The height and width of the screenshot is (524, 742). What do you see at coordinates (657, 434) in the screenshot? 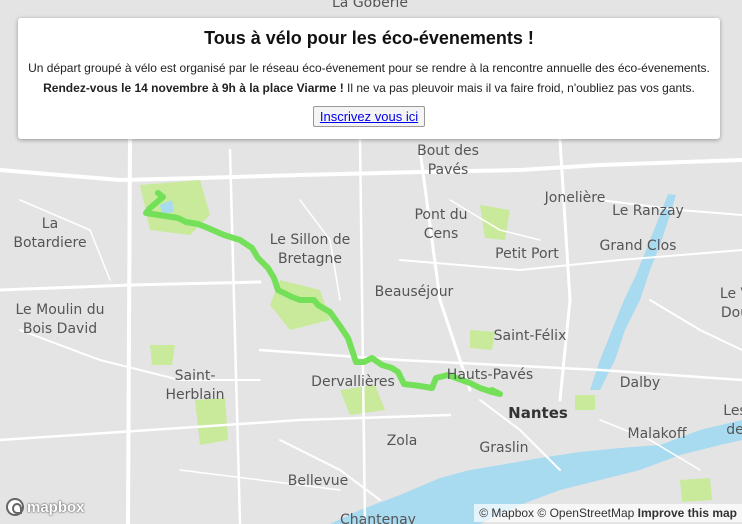
I see `label-malakoff: Malakoff` at bounding box center [657, 434].